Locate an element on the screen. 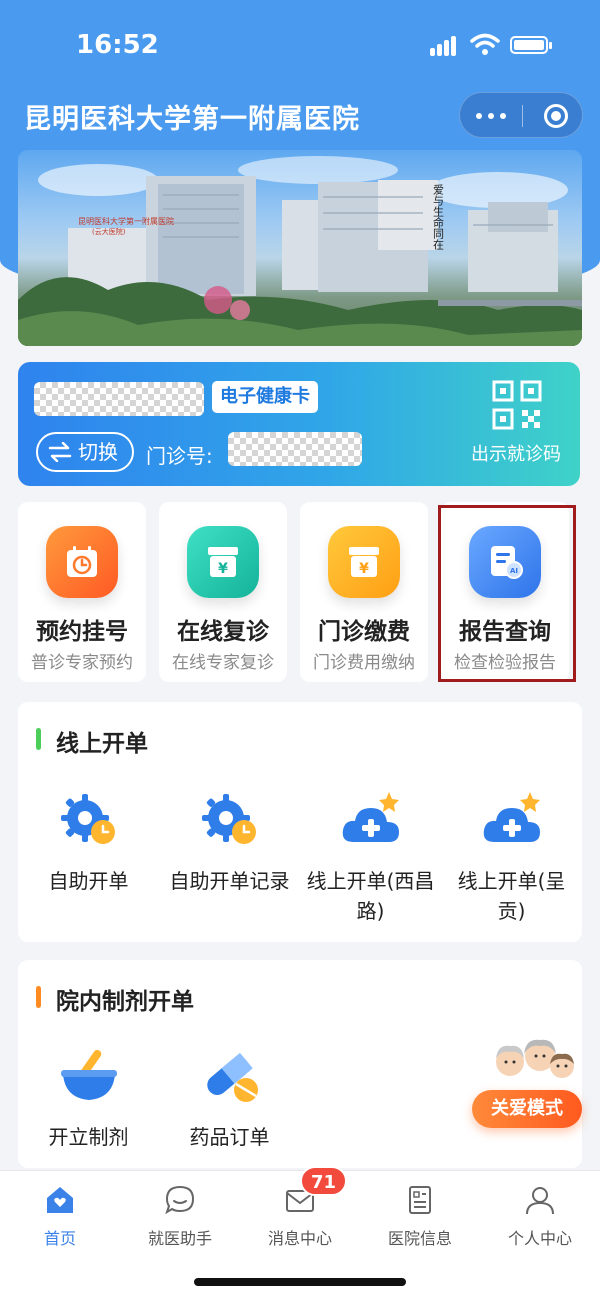 The height and width of the screenshot is (1300, 600). tab-message-center: 消息中心 is located at coordinates (300, 1216).